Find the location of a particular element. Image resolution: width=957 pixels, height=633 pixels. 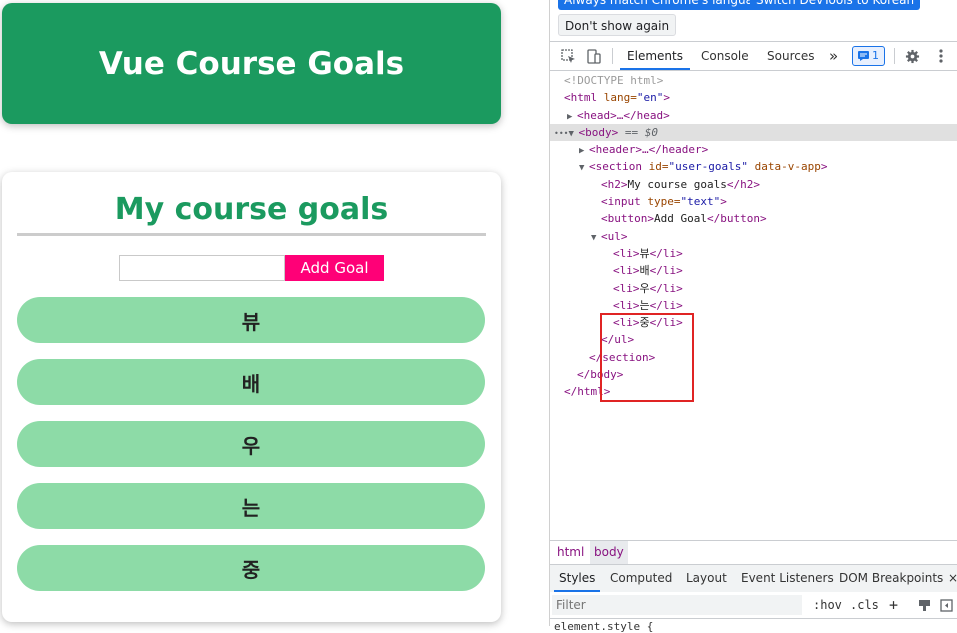

html-tag: <html is located at coordinates (581, 98).